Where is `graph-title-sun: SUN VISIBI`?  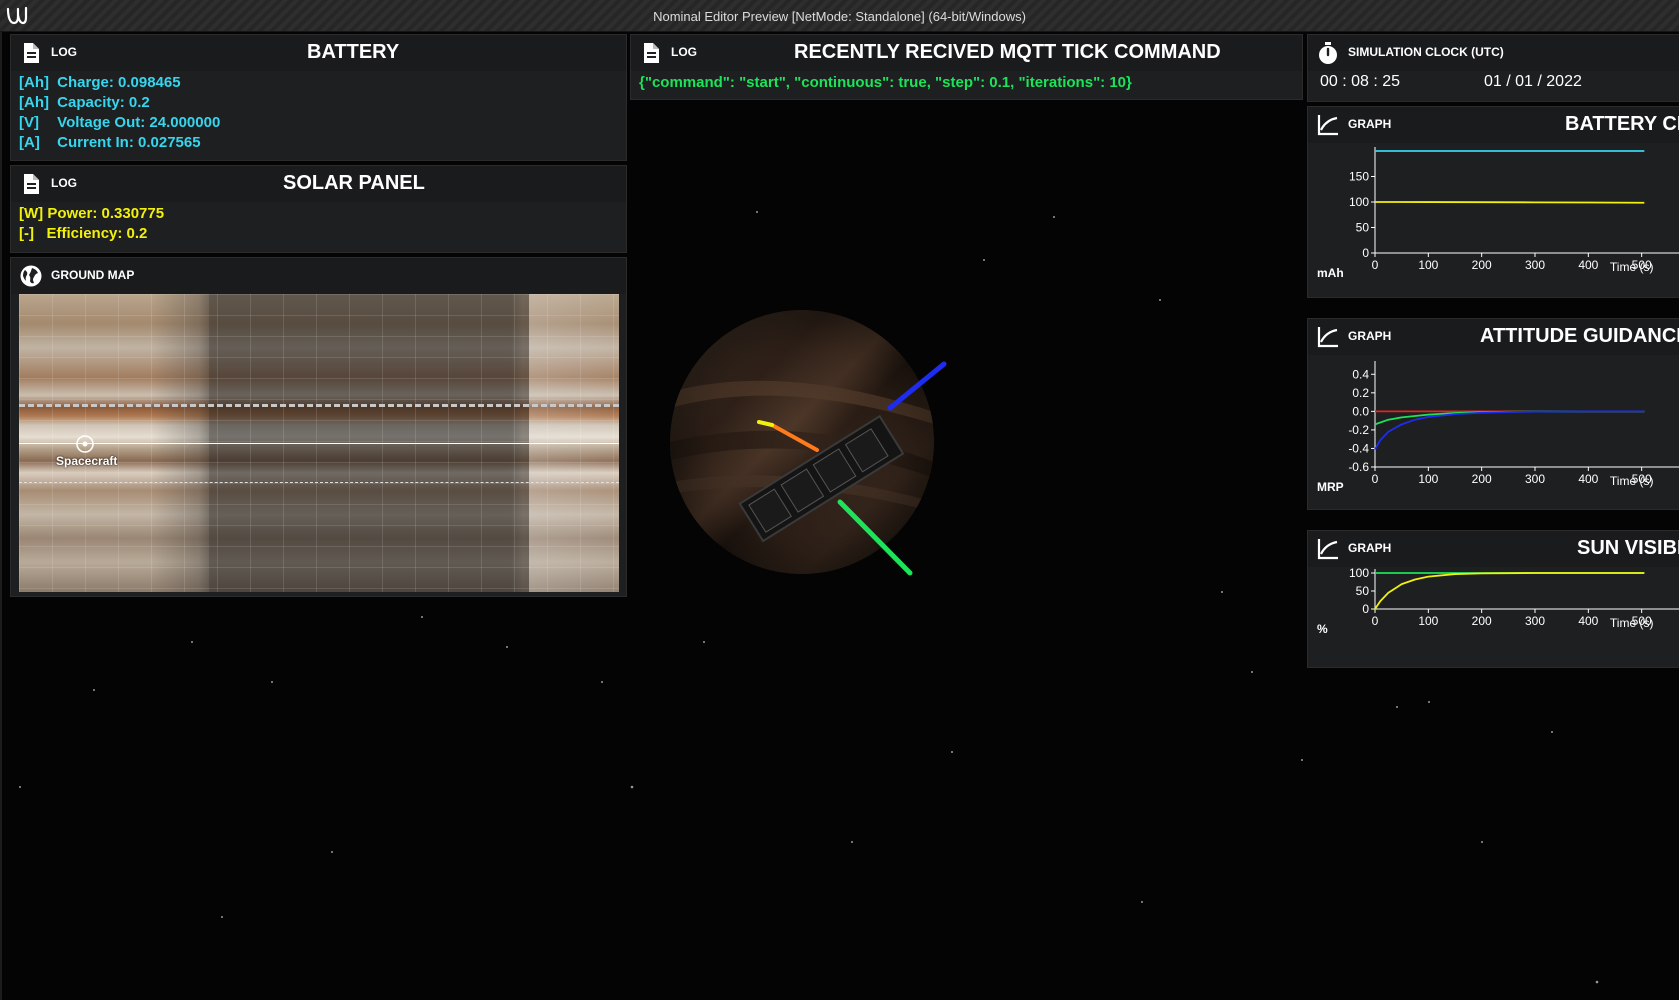
graph-title-sun: SUN VISIBI is located at coordinates (1628, 548).